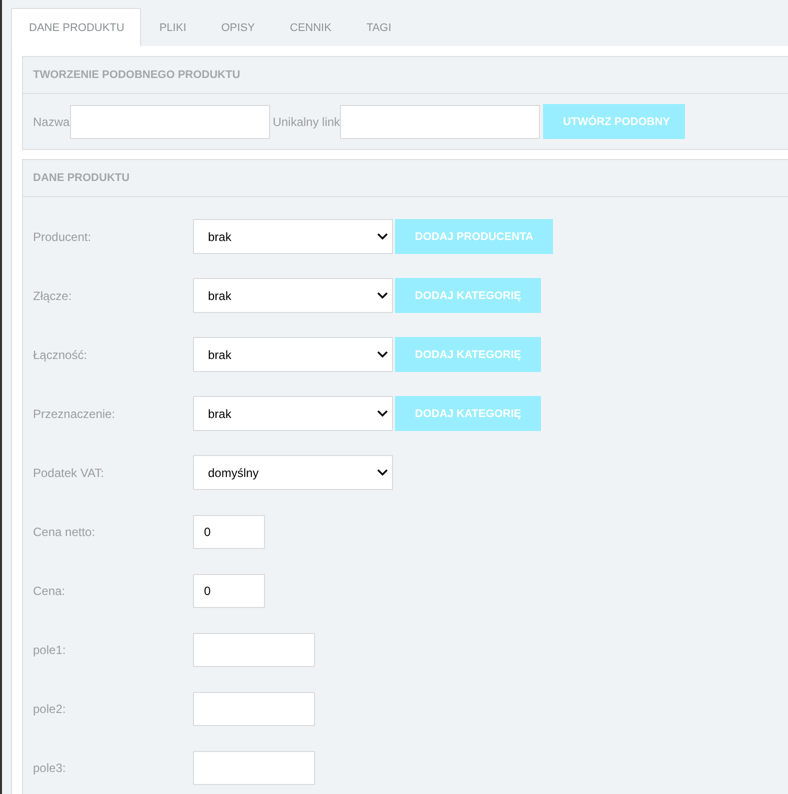  I want to click on panel-title: TWORZENIE PODOBNEGO PRODUKTU, so click(405, 75).